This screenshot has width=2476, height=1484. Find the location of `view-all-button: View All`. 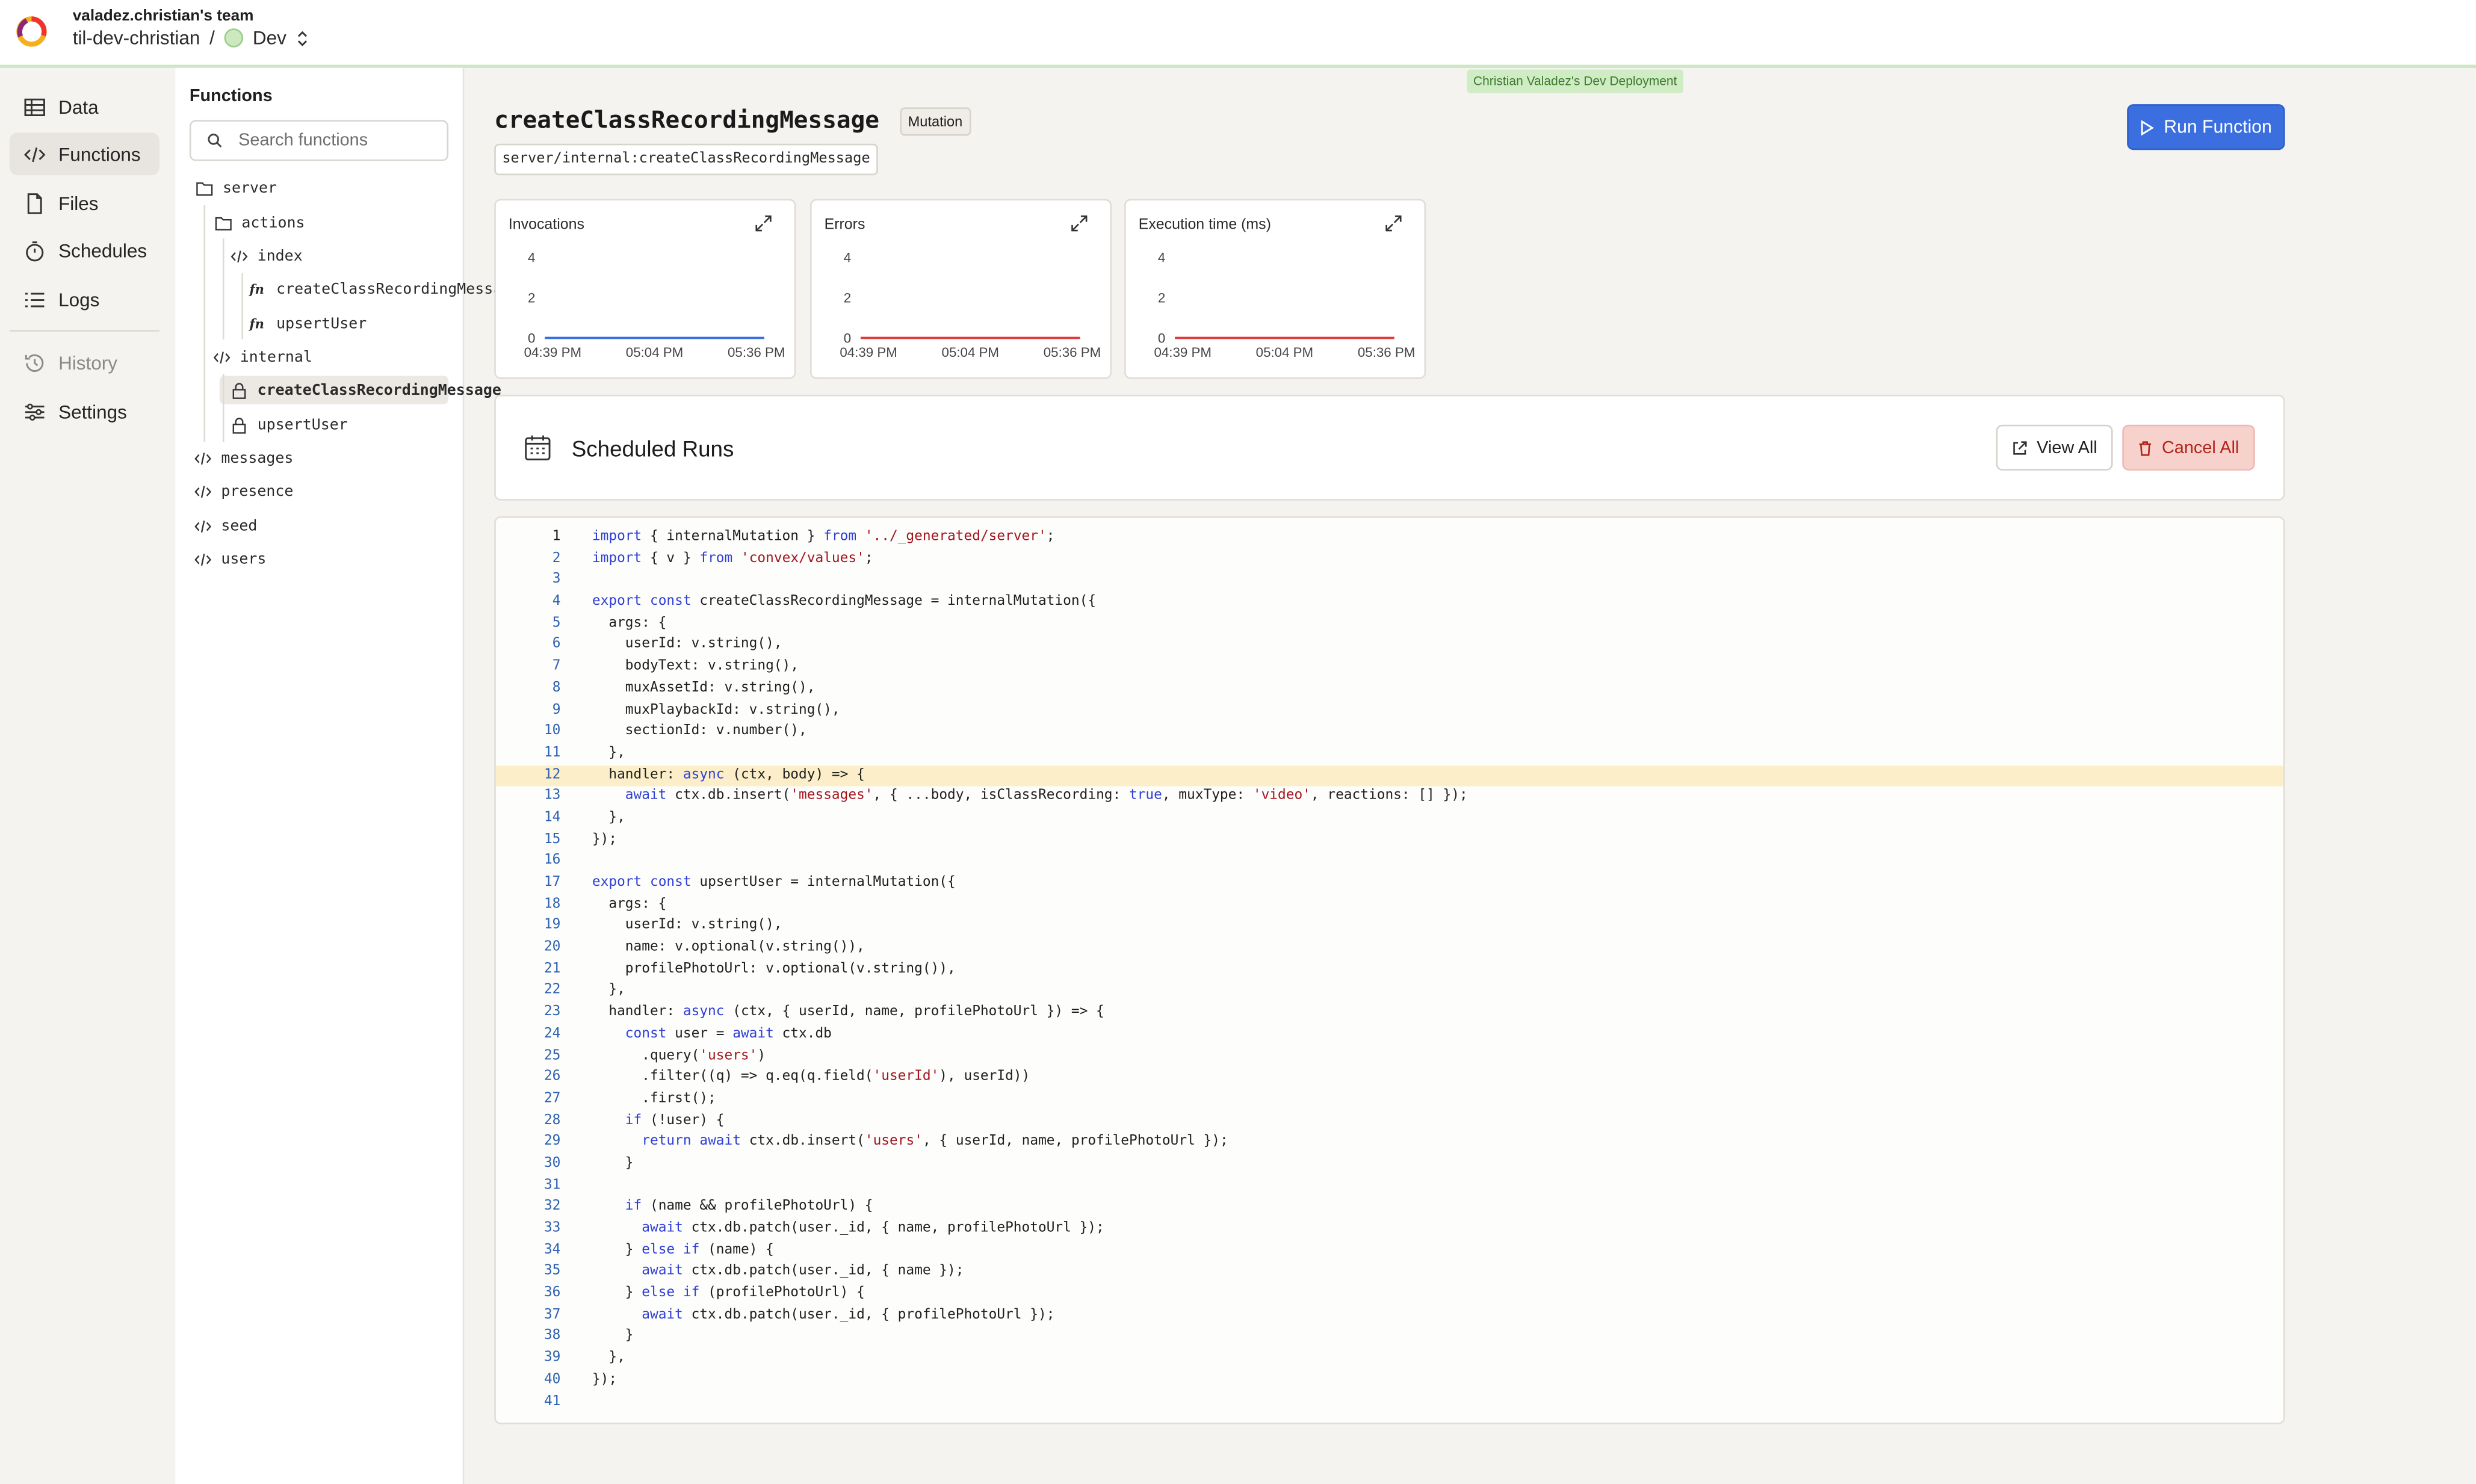

view-all-button: View All is located at coordinates (2054, 447).